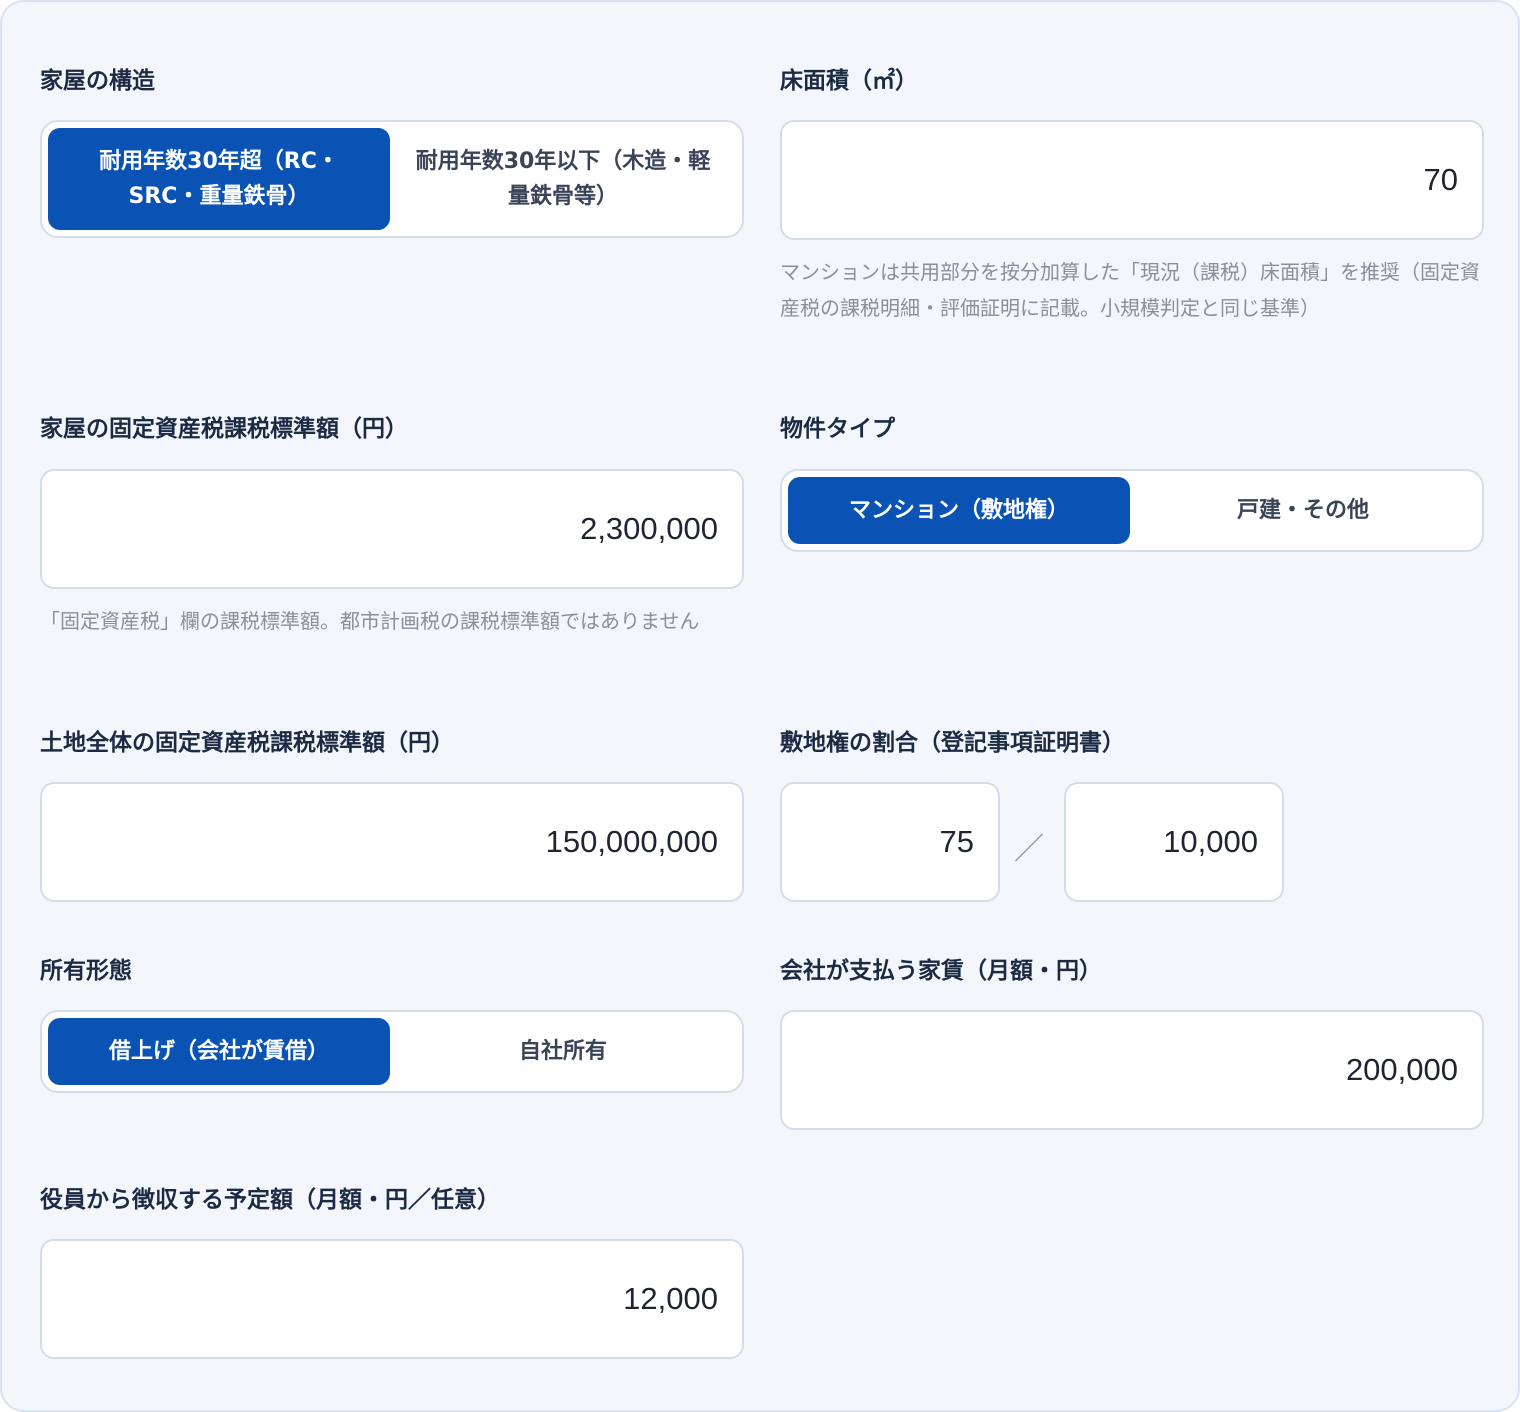 Image resolution: width=1520 pixels, height=1412 pixels. I want to click on floor-area-input: 70, so click(1132, 180).